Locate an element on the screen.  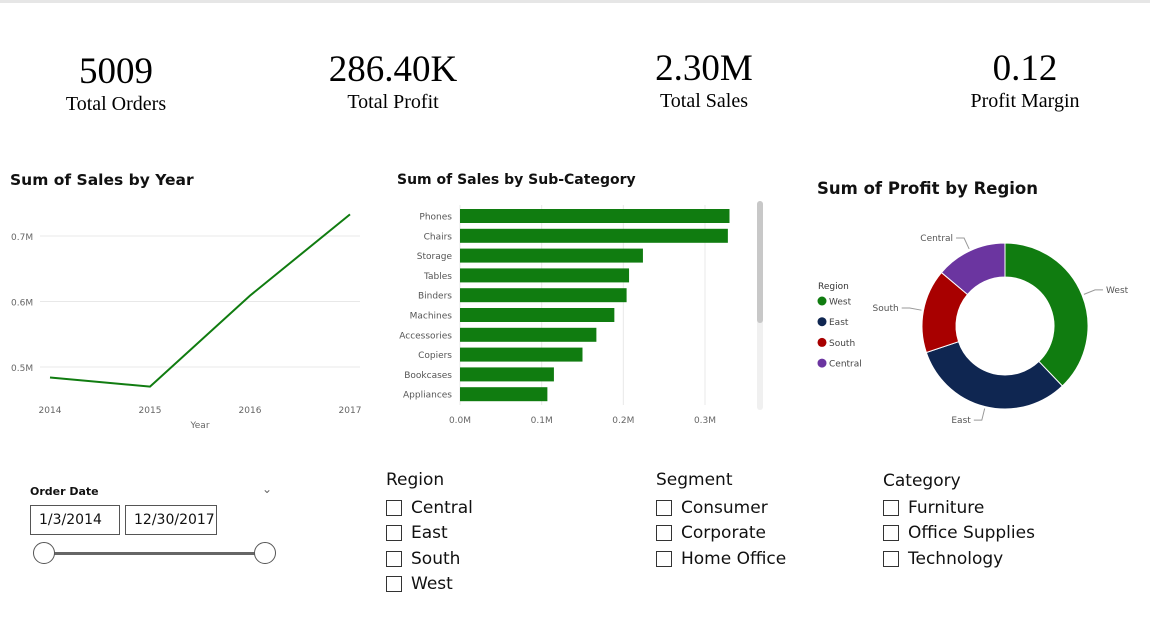
legend-label: West is located at coordinates (840, 303).